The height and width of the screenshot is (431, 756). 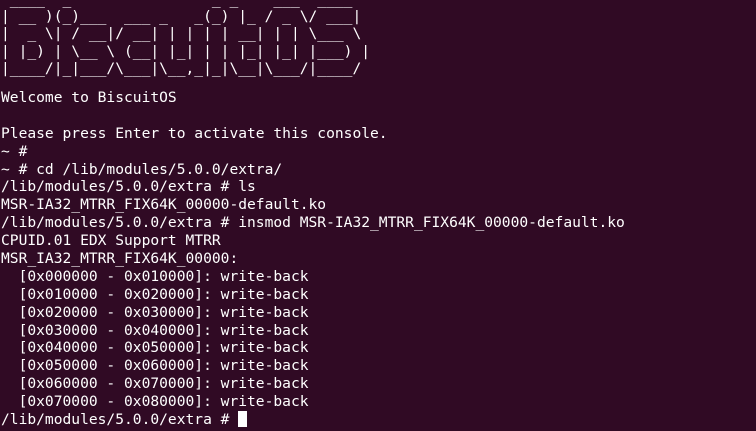 What do you see at coordinates (128, 187) in the screenshot?
I see `output-line: /lib/modules/5.0.0/extra # ls` at bounding box center [128, 187].